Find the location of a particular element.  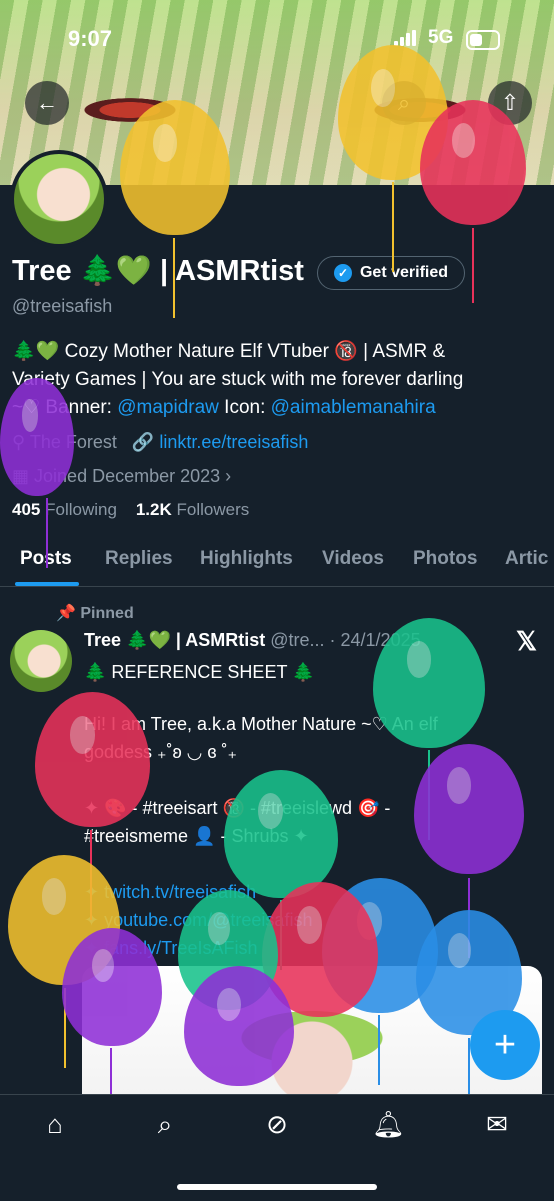

tab-highlights: Highlights is located at coordinates (246, 559).